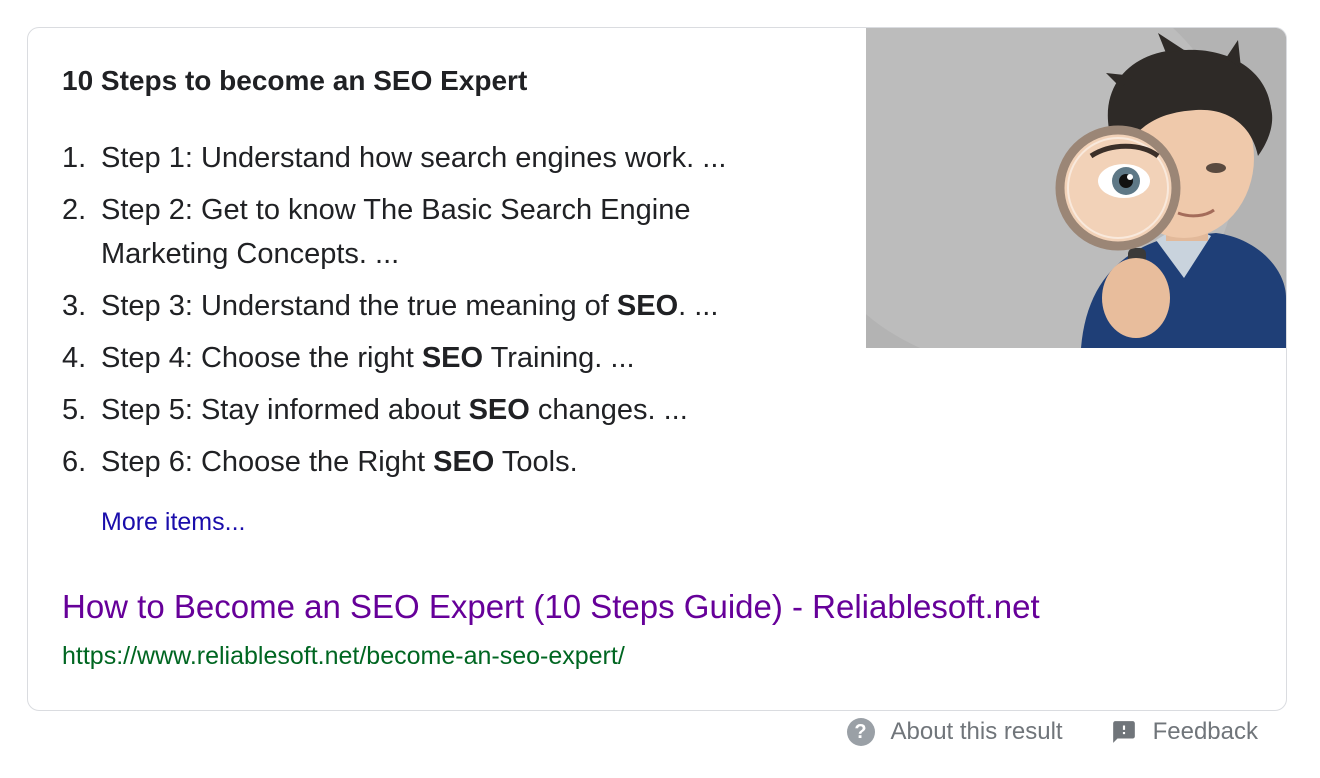 The width and height of the screenshot is (1320, 778). What do you see at coordinates (976, 731) in the screenshot?
I see `about-this-result-label: About this result` at bounding box center [976, 731].